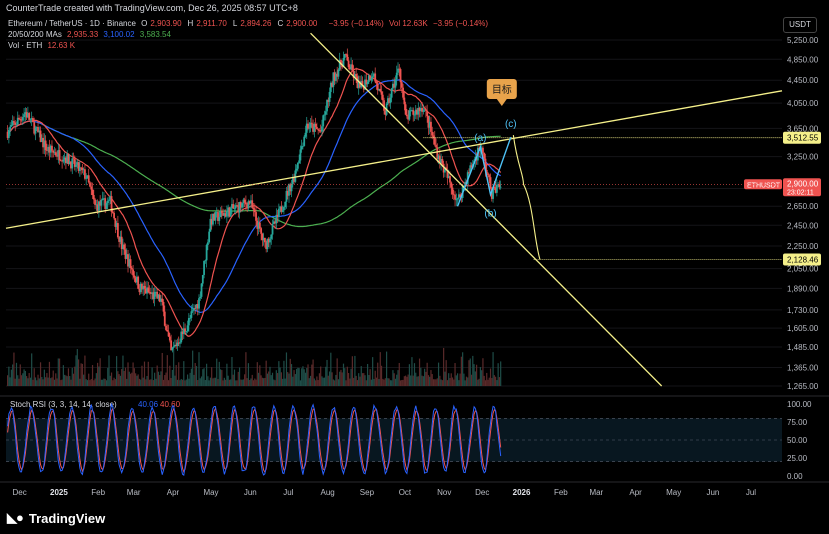  I want to click on time-tick-label: Oct, so click(405, 492).